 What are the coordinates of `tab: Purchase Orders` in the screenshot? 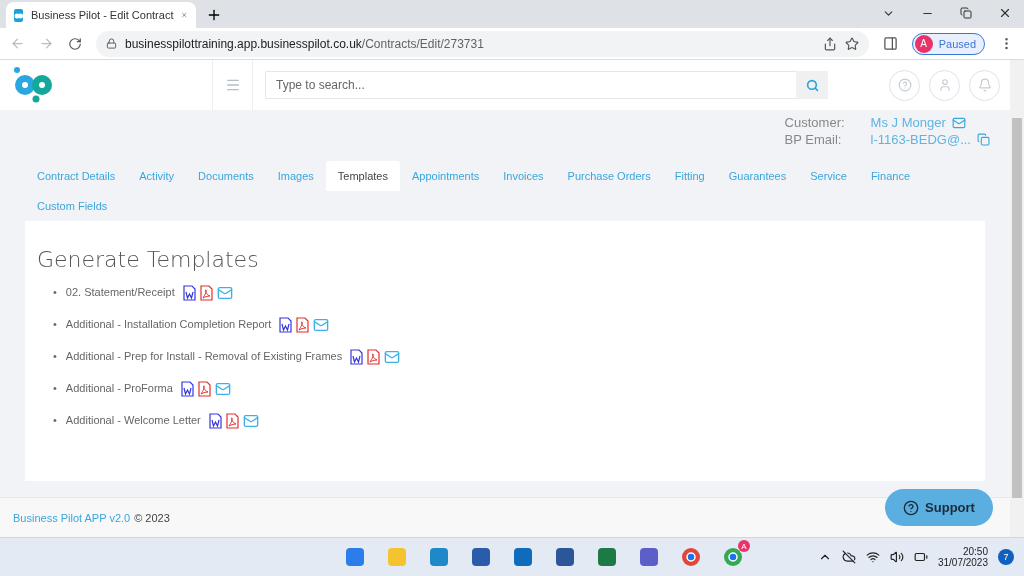 It's located at (609, 176).